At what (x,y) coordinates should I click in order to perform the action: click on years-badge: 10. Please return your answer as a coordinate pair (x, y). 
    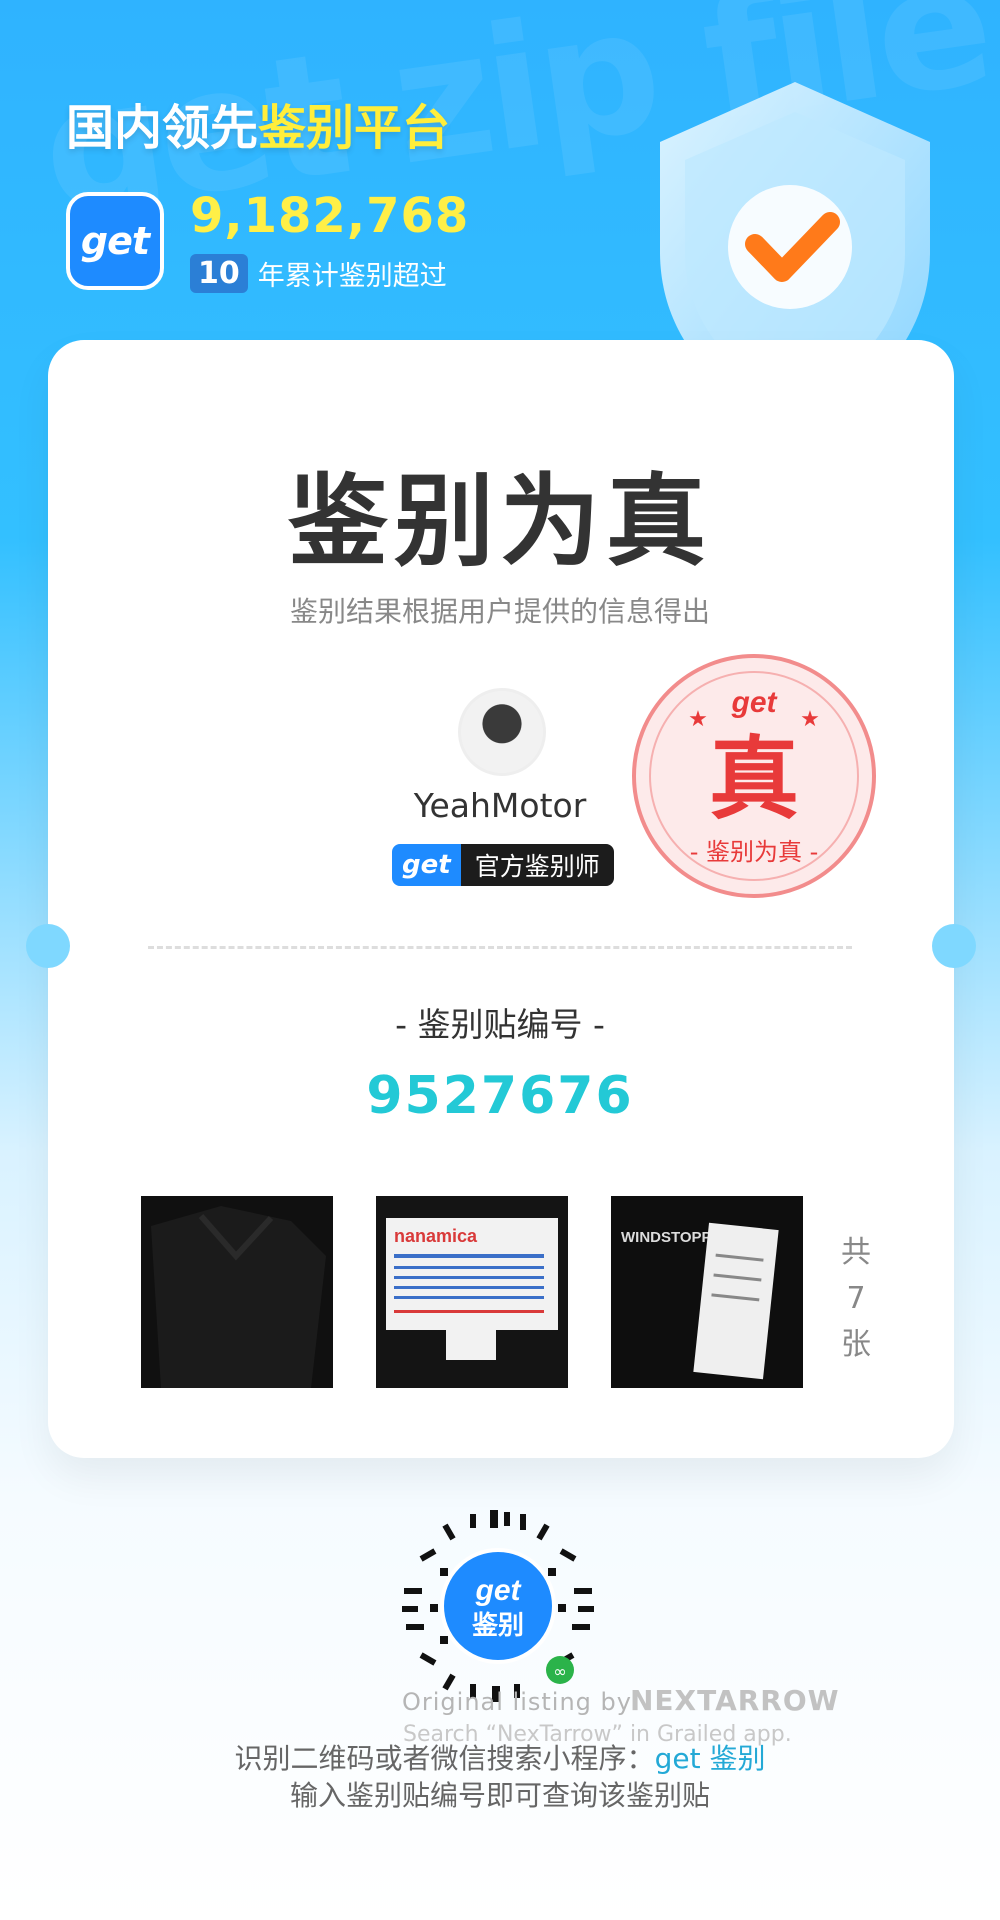
    Looking at the image, I should click on (219, 273).